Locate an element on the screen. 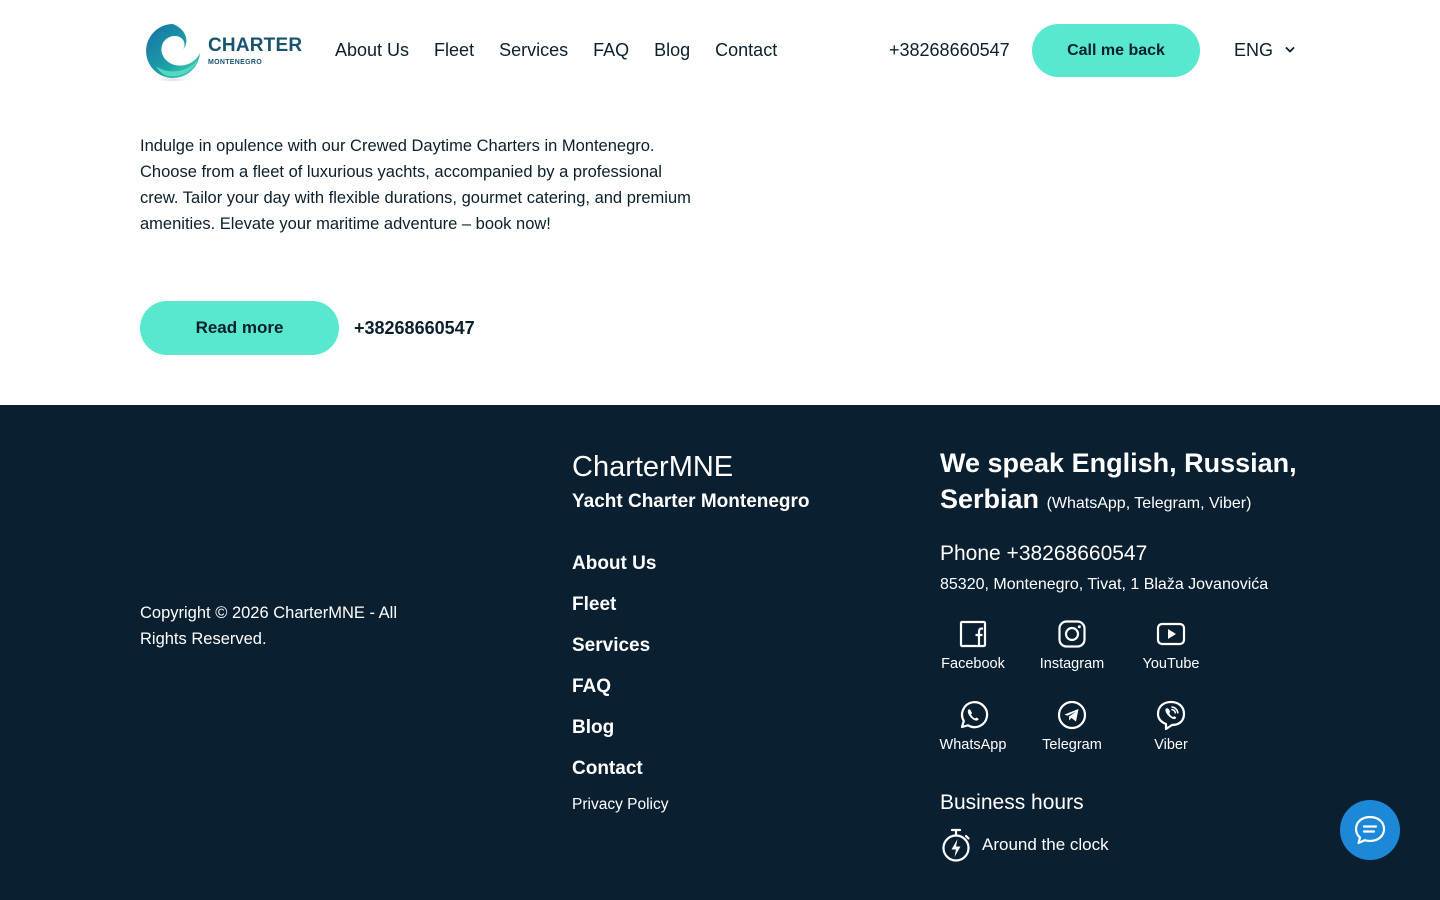  nav-fleet: Fleet is located at coordinates (454, 50).